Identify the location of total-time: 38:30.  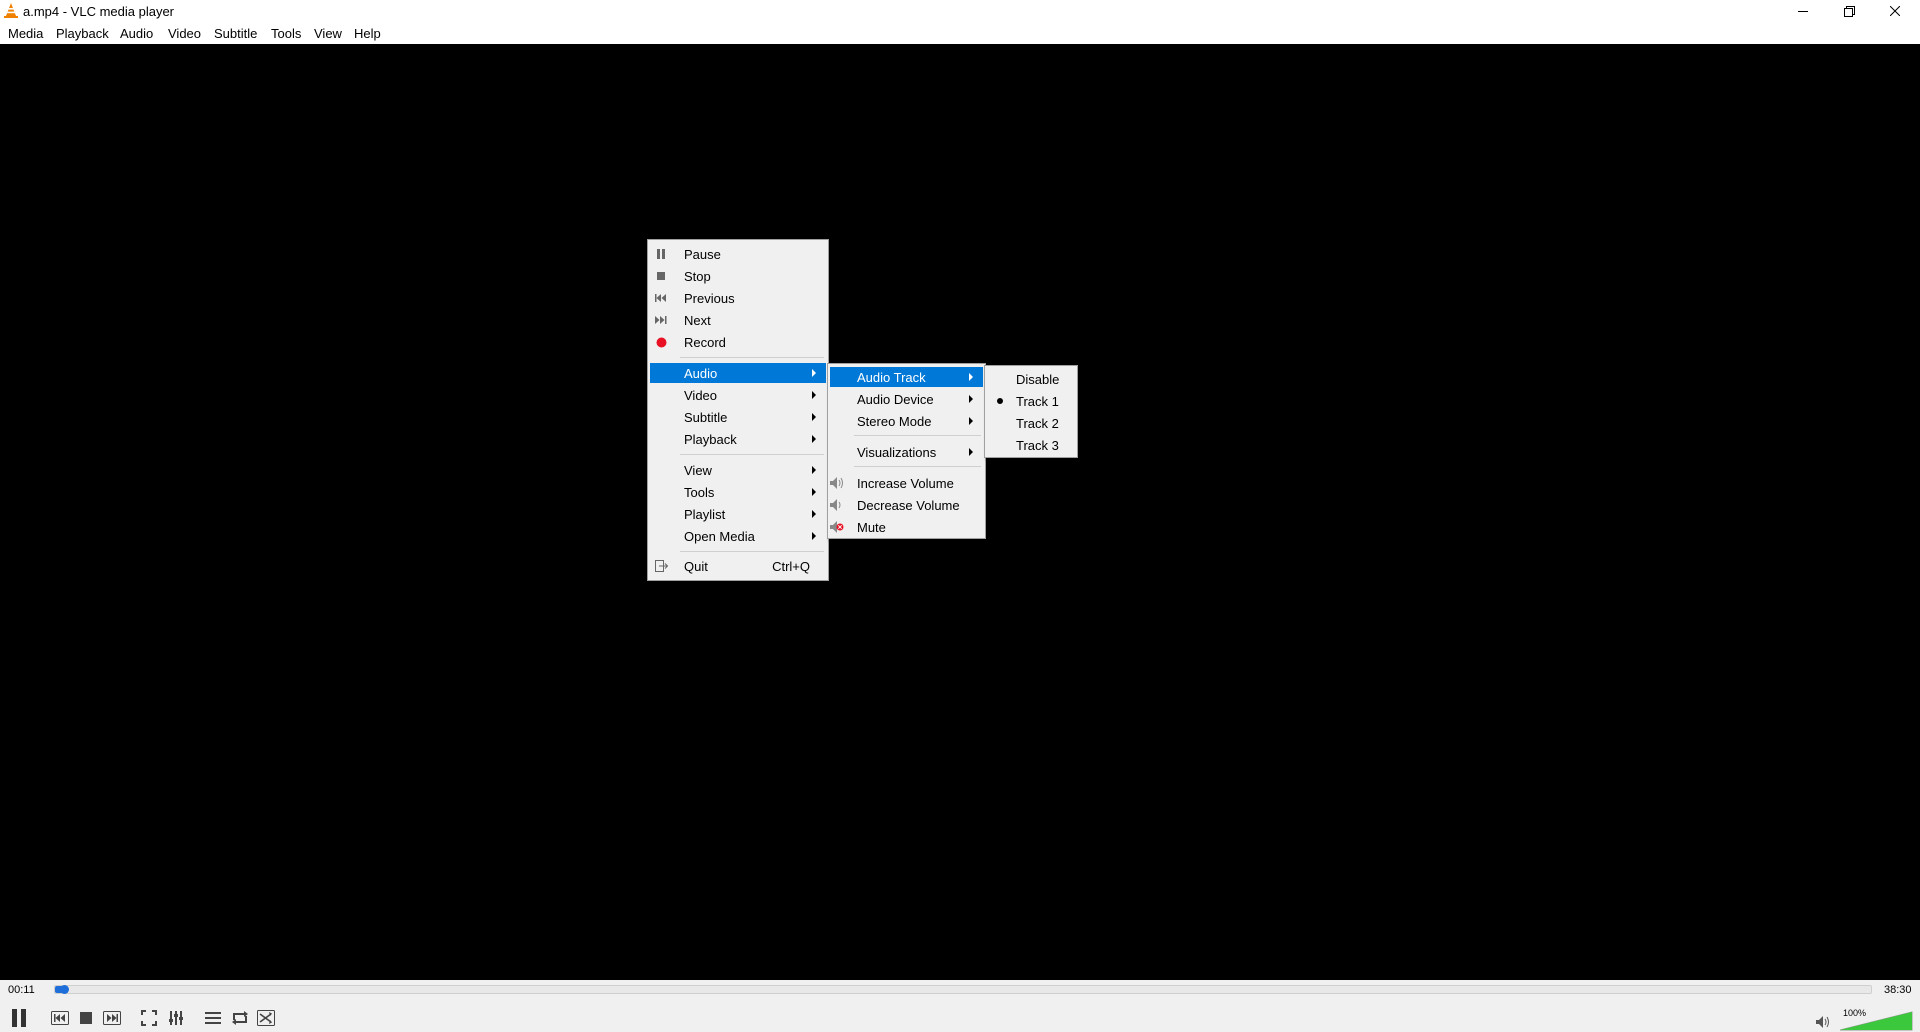
(1898, 990).